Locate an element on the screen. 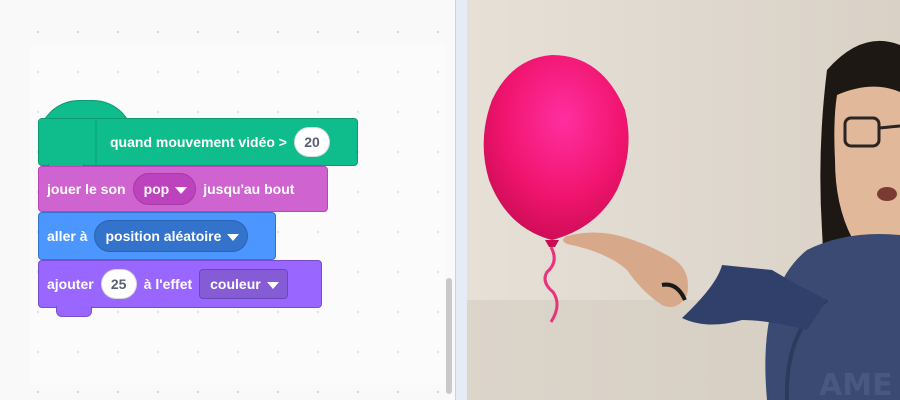 The width and height of the screenshot is (900, 400). change-effect-block: ajouter 25 à l'effet couleur is located at coordinates (180, 284).